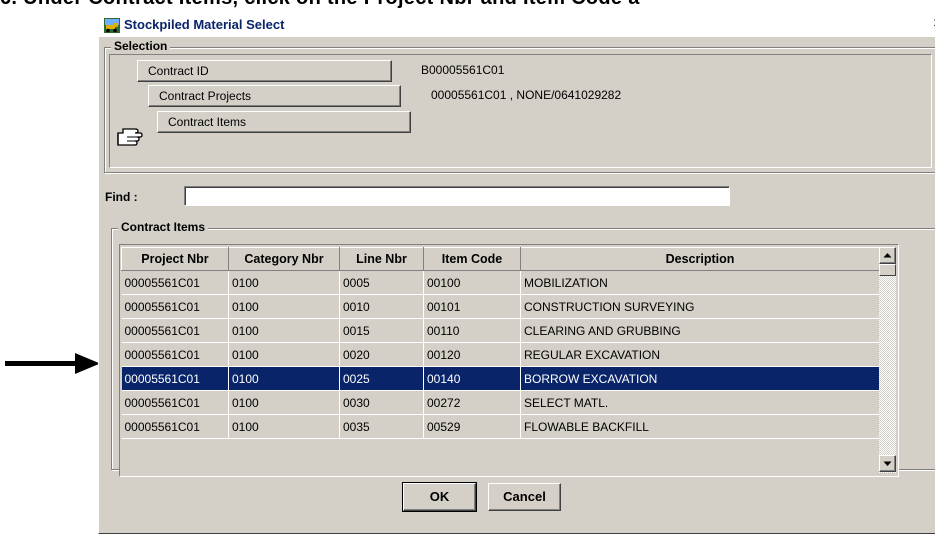 The height and width of the screenshot is (534, 935). What do you see at coordinates (700, 426) in the screenshot?
I see `cell-description: FLOWABLE BACKFILL` at bounding box center [700, 426].